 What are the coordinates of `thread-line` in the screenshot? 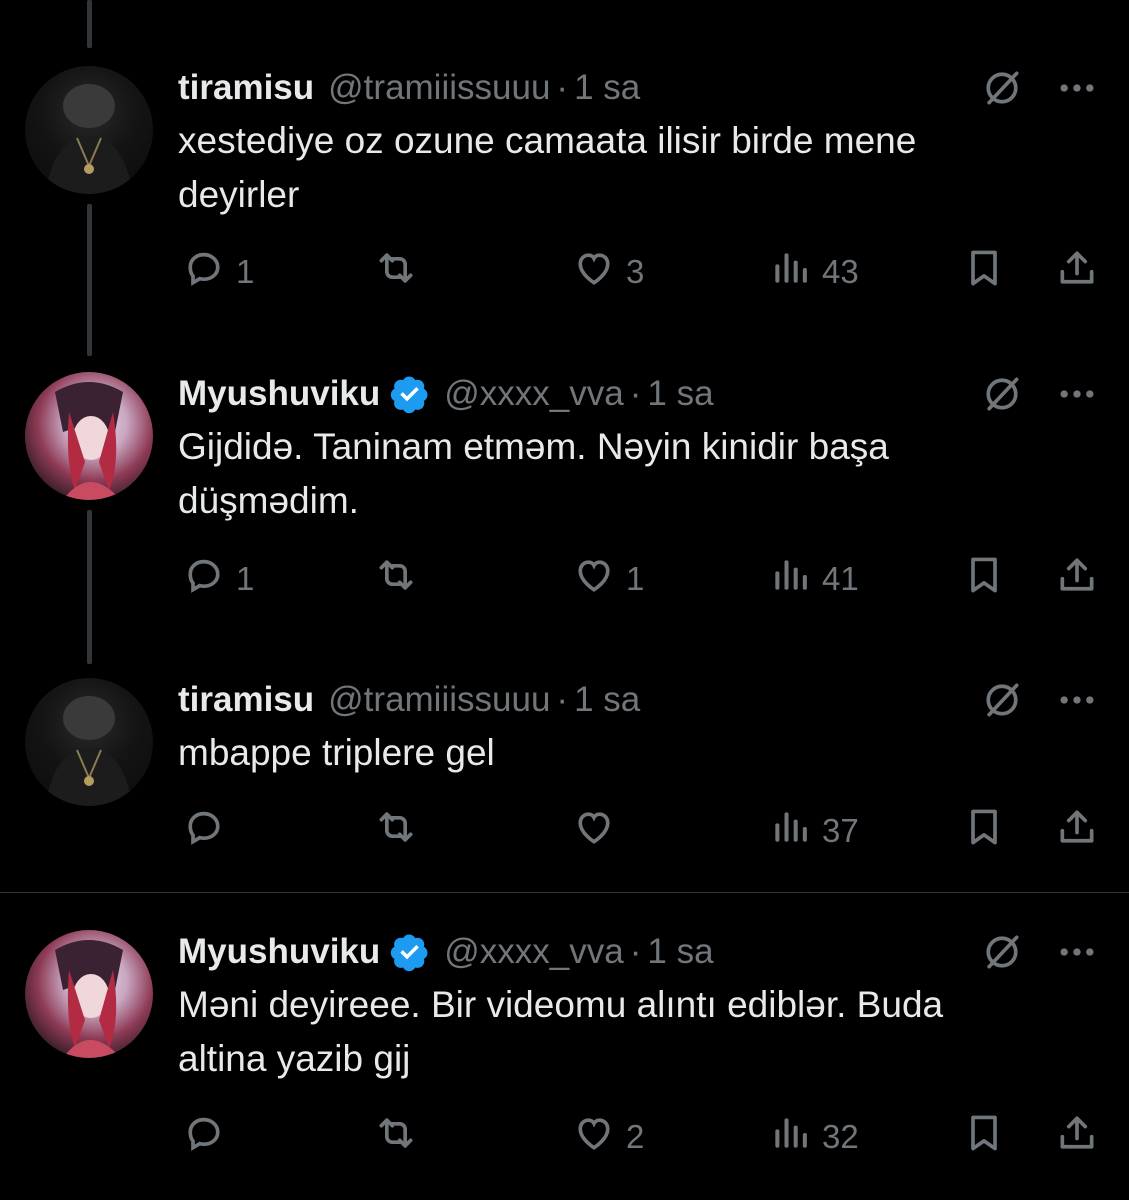 It's located at (89, 24).